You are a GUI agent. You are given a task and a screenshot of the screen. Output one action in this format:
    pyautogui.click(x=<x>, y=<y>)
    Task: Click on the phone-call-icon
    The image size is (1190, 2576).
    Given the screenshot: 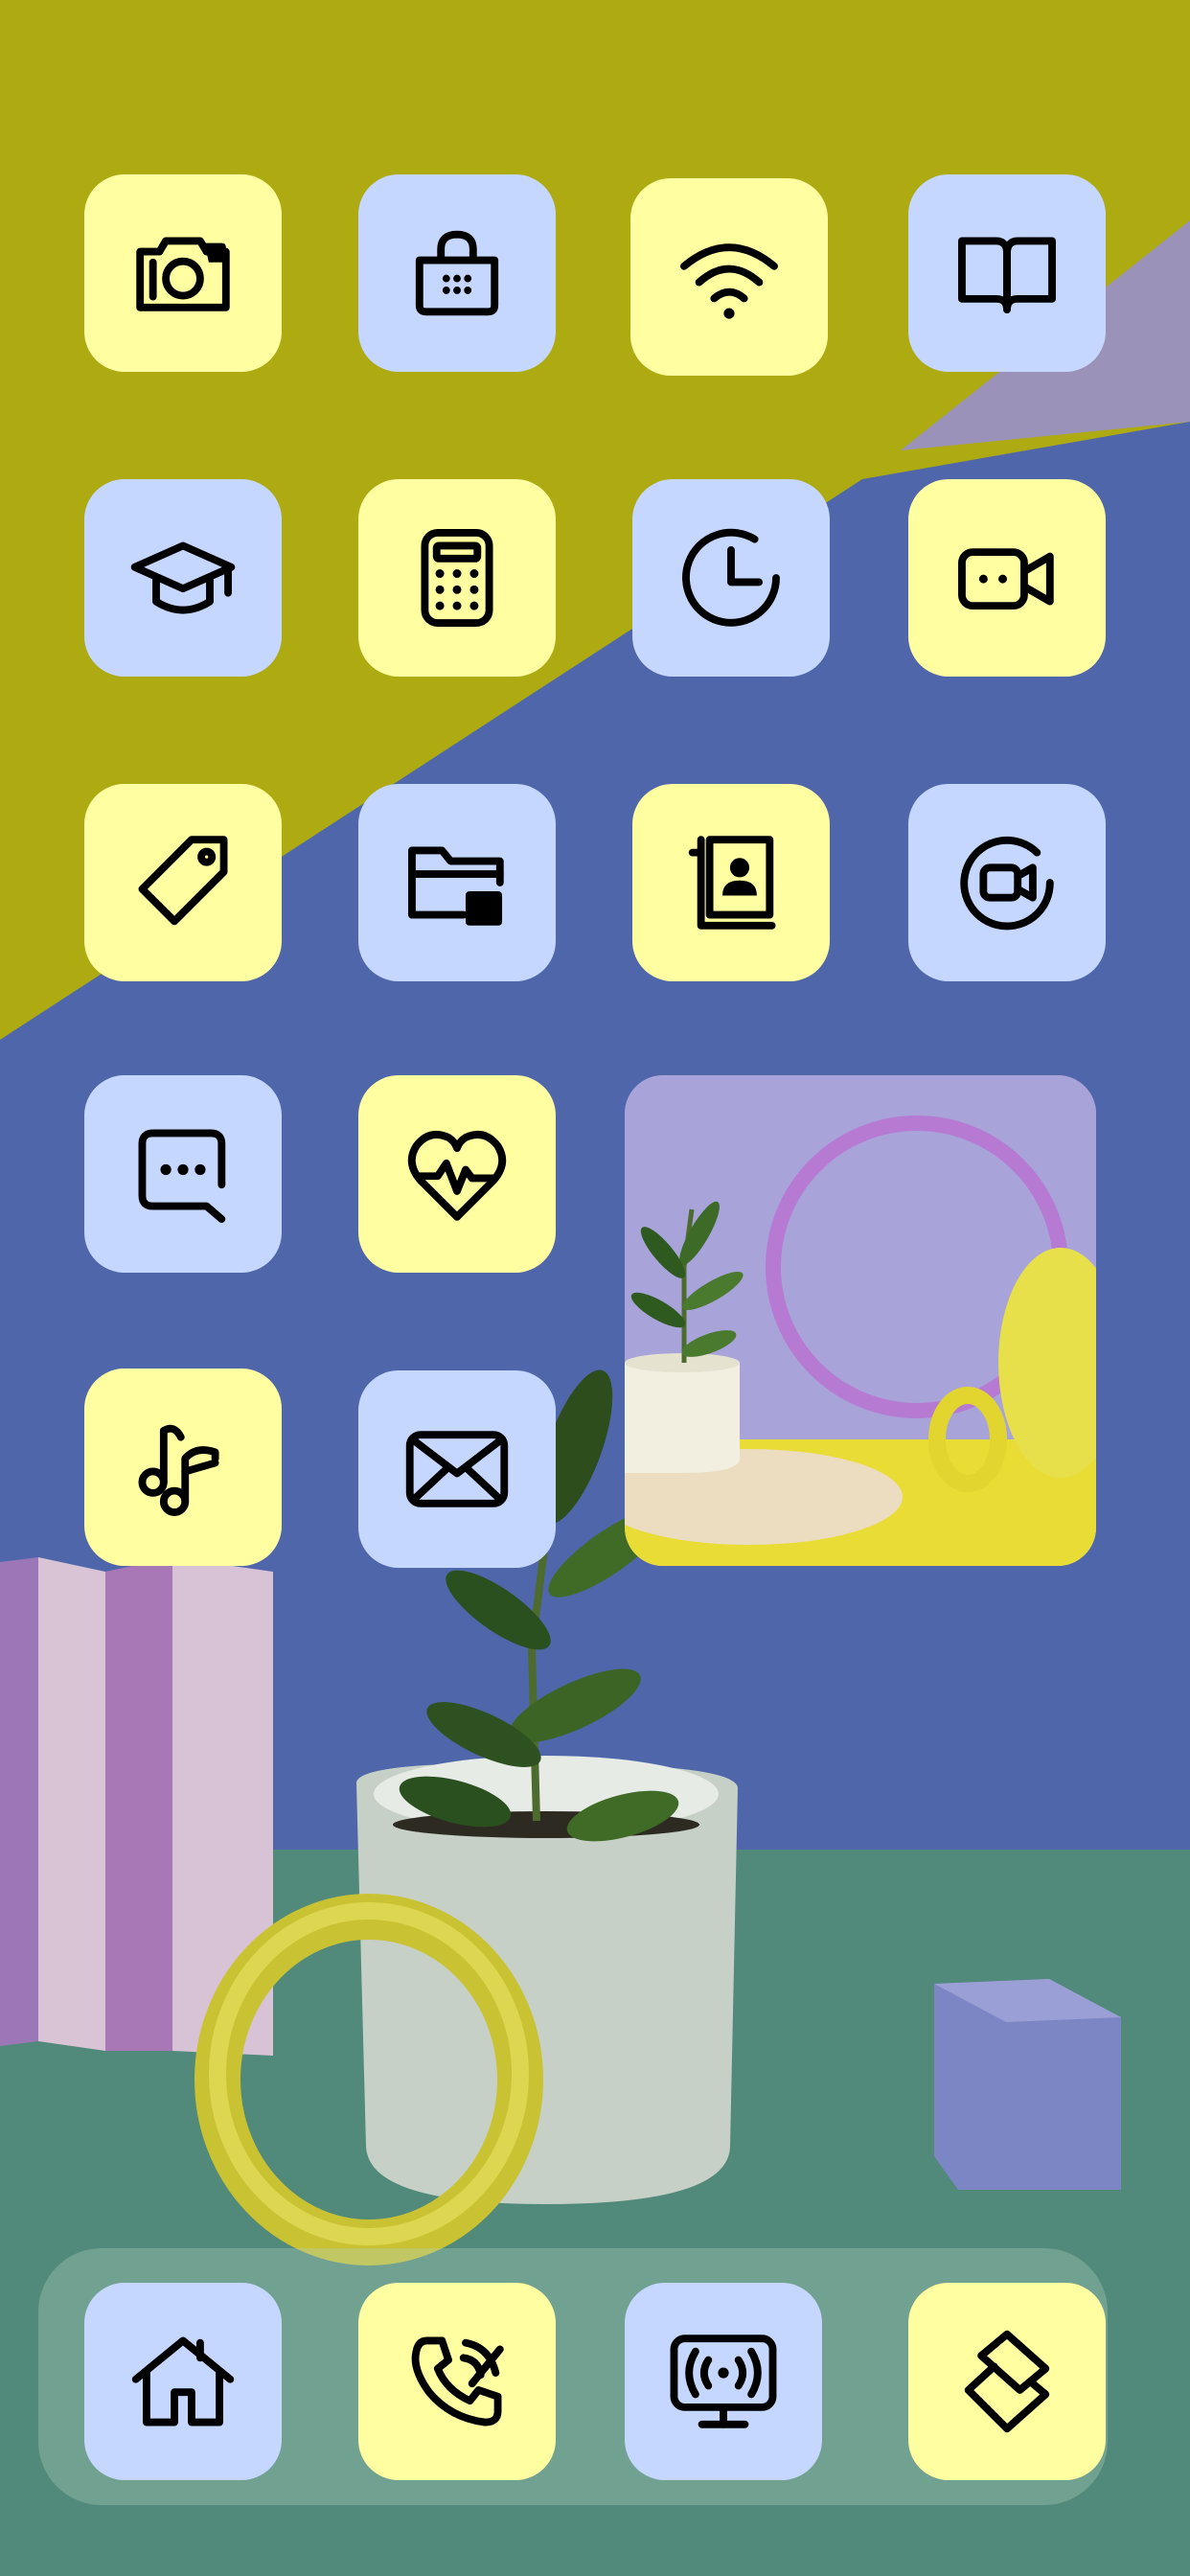 What is the action you would take?
    pyautogui.click(x=458, y=2381)
    